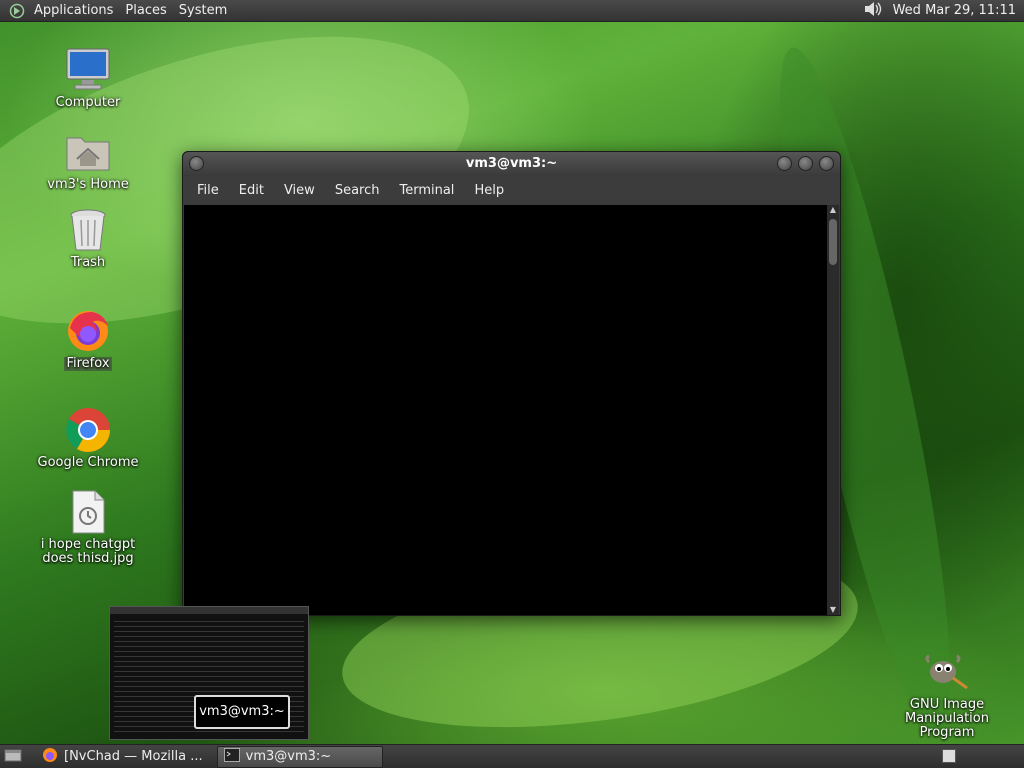 The width and height of the screenshot is (1024, 768). Describe the element at coordinates (88, 262) in the screenshot. I see `desktop-icon-label: Trash` at that location.